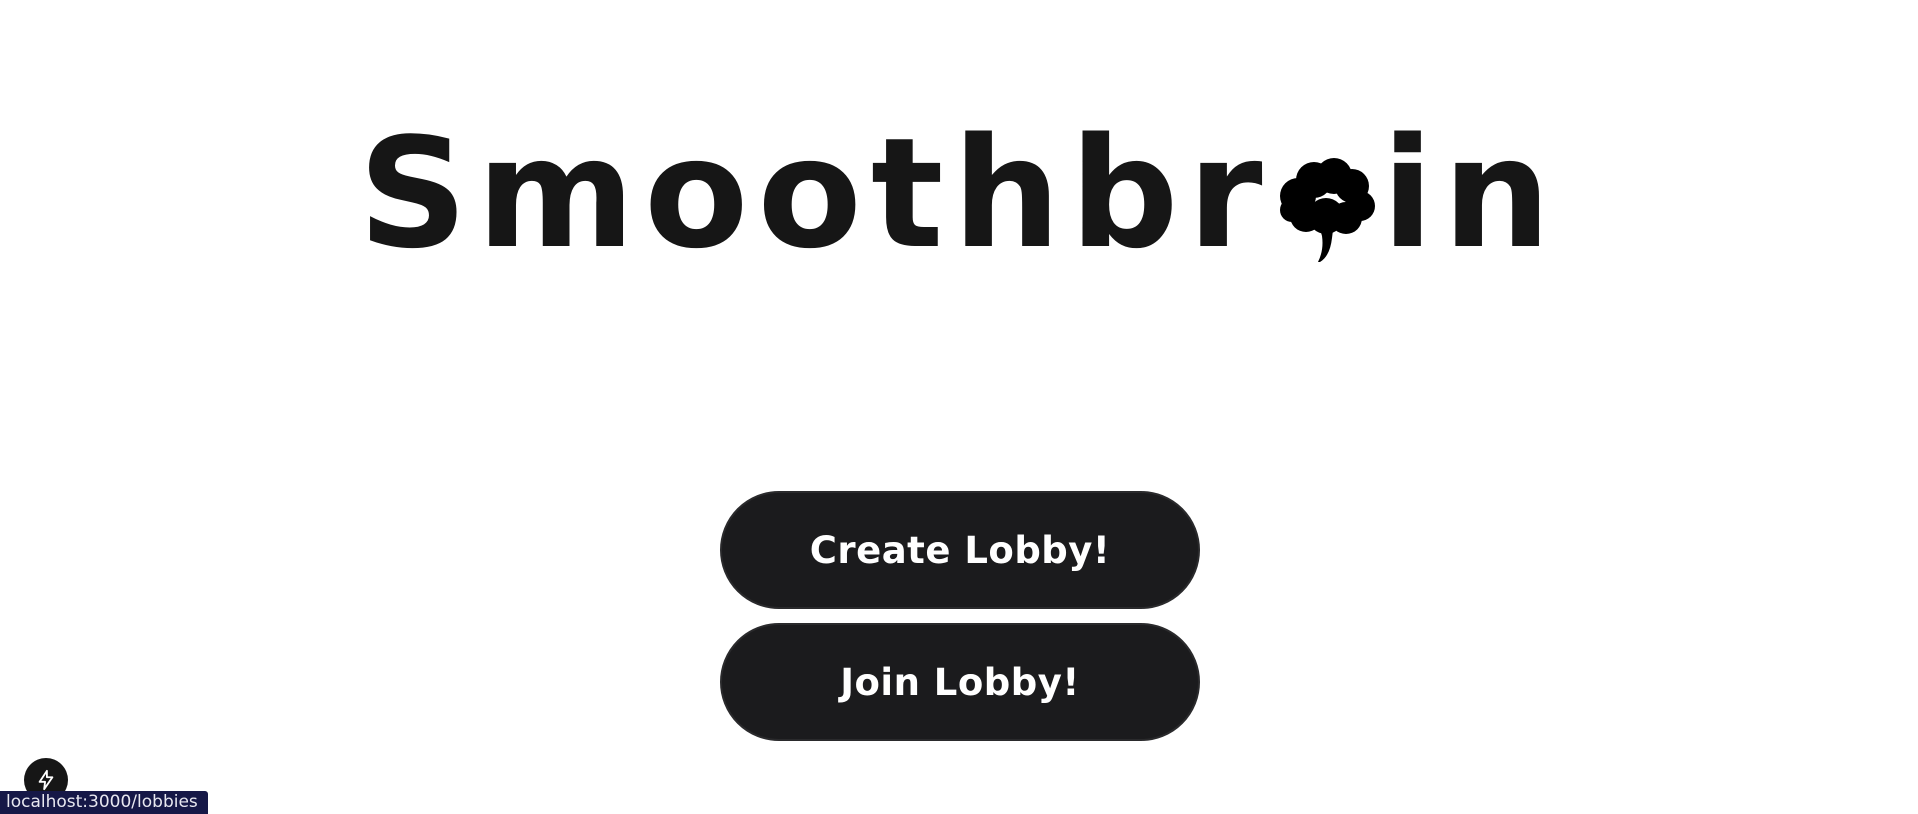 The width and height of the screenshot is (1918, 814). I want to click on brain-icon, so click(1327, 210).